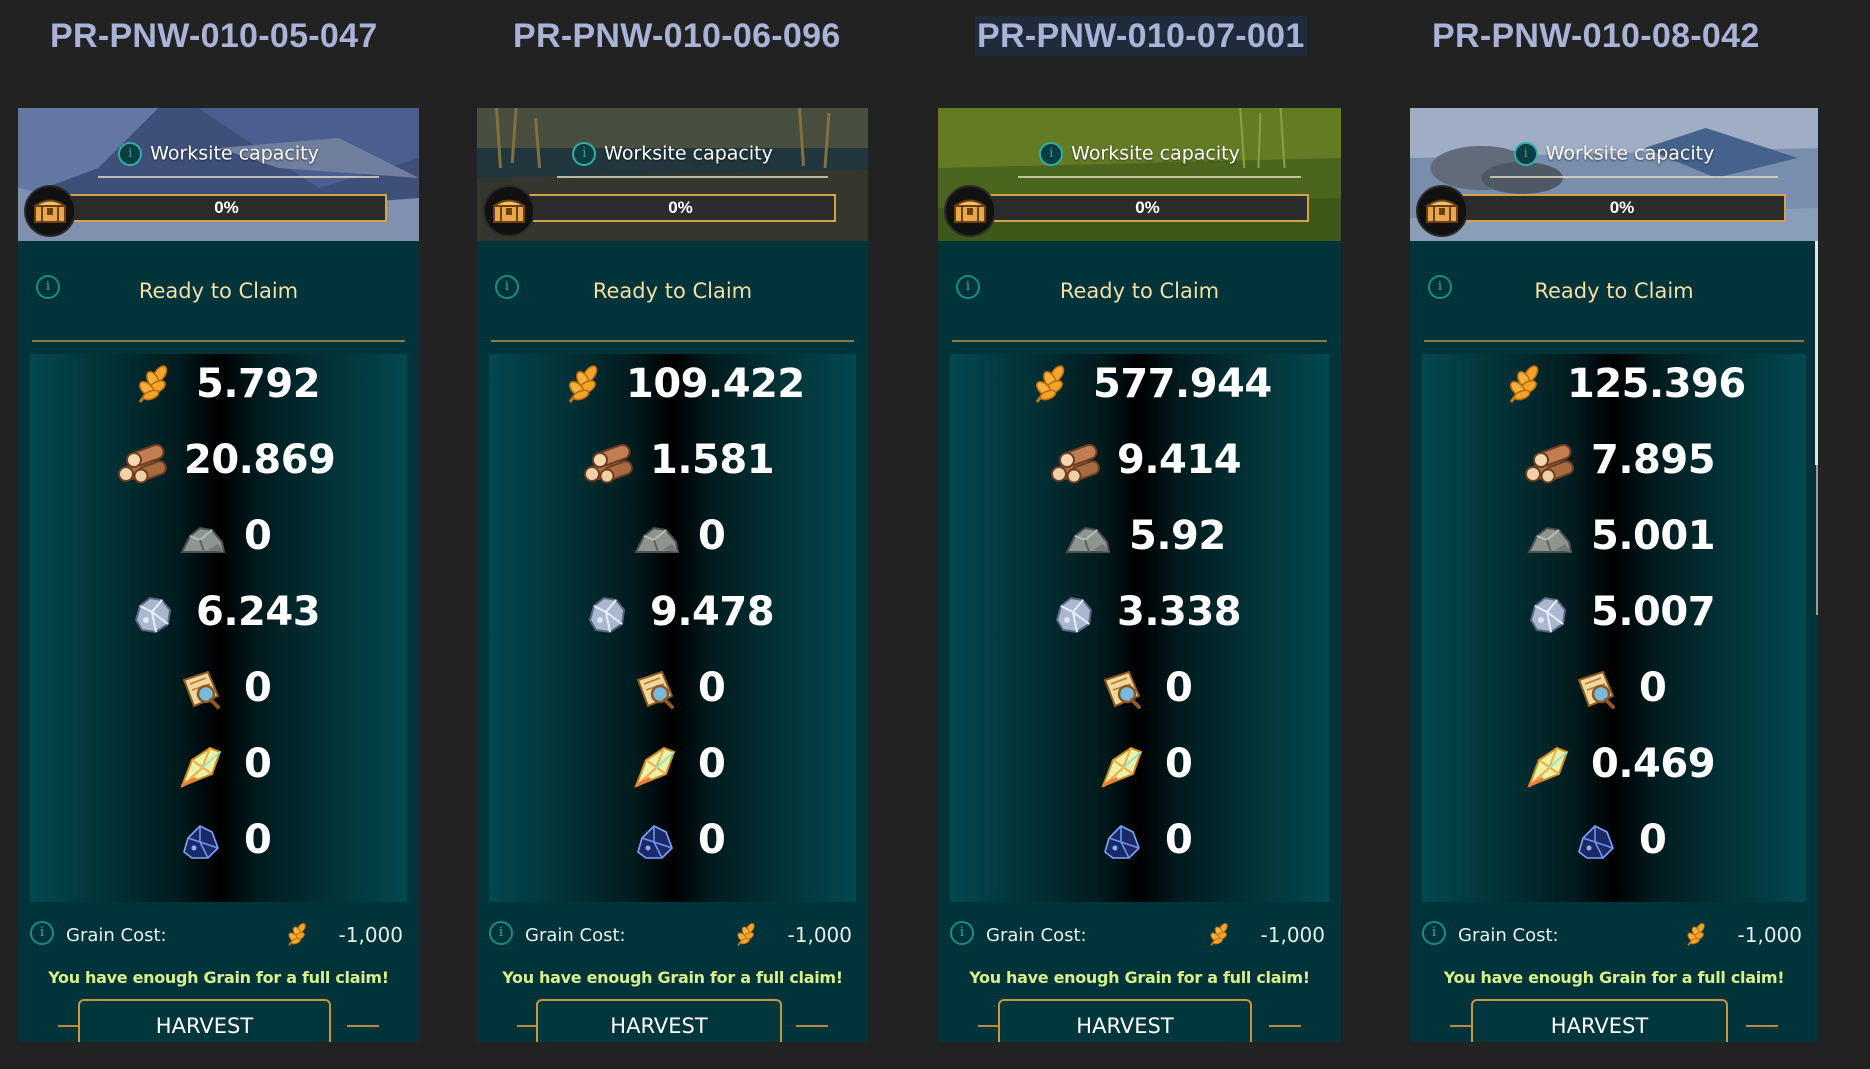 This screenshot has height=1069, width=1870. I want to click on resource-row: 5.792, so click(218, 384).